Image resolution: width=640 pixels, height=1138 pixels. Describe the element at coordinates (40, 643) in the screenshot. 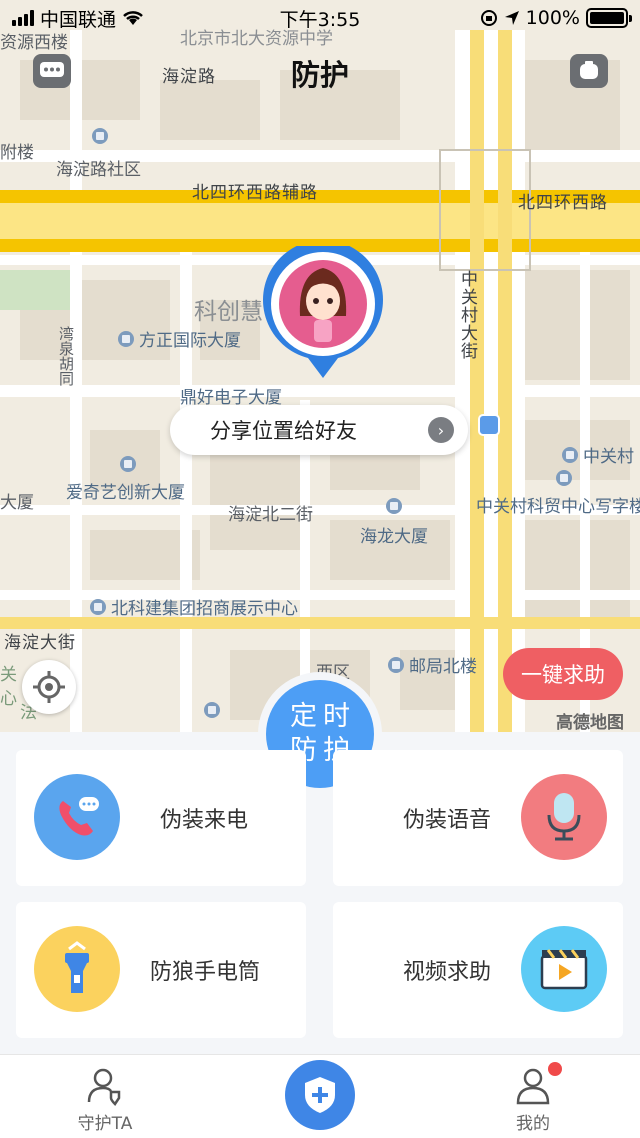

I see `map-label: 海淀大街` at that location.